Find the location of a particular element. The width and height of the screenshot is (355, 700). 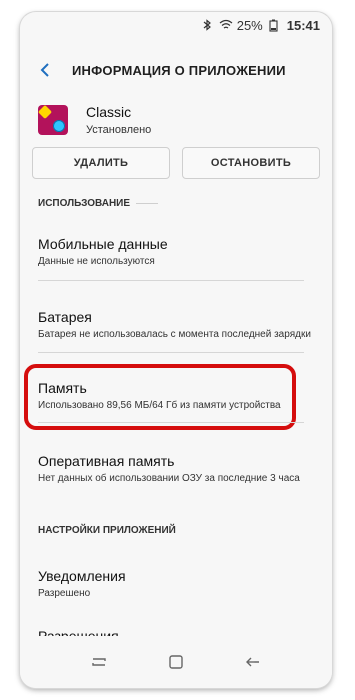

uninstall-button: УДАЛИТЬ is located at coordinates (101, 163).